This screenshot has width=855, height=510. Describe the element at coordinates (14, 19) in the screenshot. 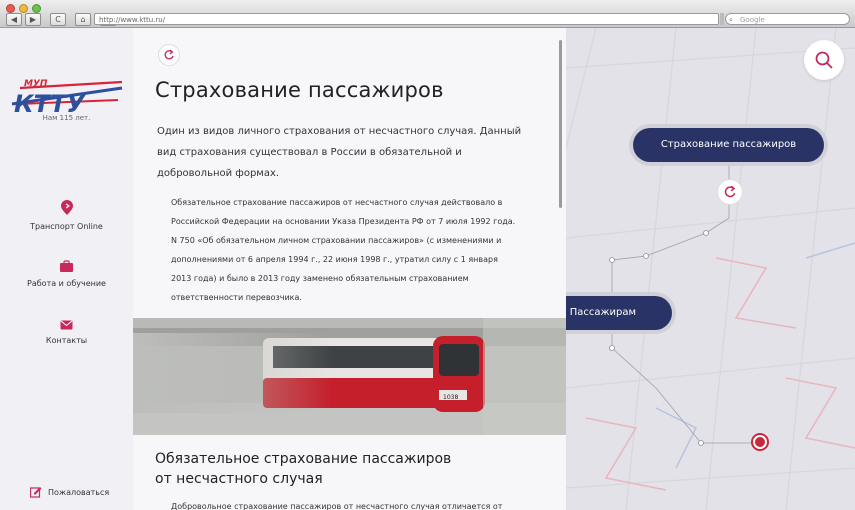

I see `back-button: ◀` at that location.